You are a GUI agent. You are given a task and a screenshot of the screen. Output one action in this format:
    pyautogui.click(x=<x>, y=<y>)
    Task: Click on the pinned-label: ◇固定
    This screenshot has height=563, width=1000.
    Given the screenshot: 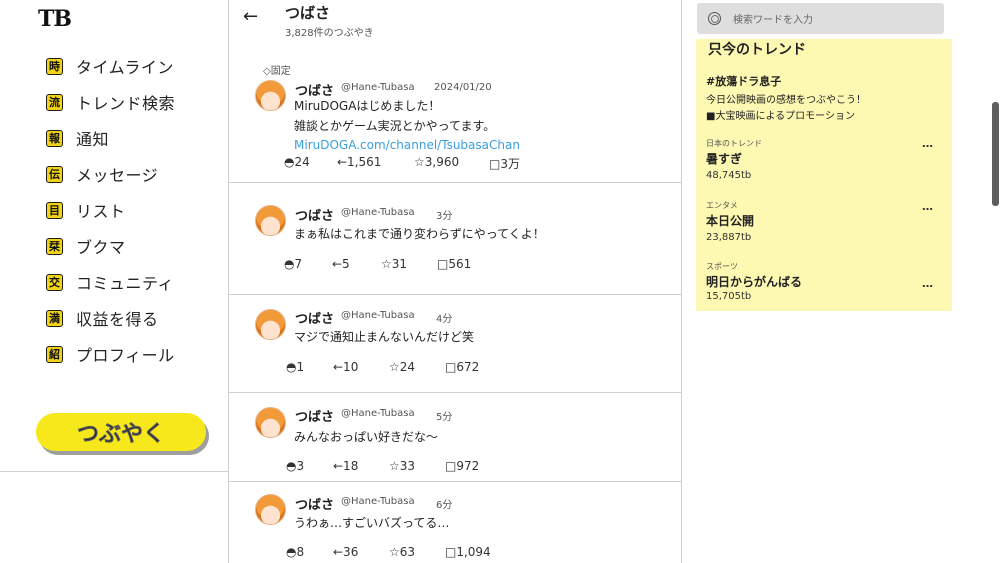 What is the action you would take?
    pyautogui.click(x=277, y=71)
    